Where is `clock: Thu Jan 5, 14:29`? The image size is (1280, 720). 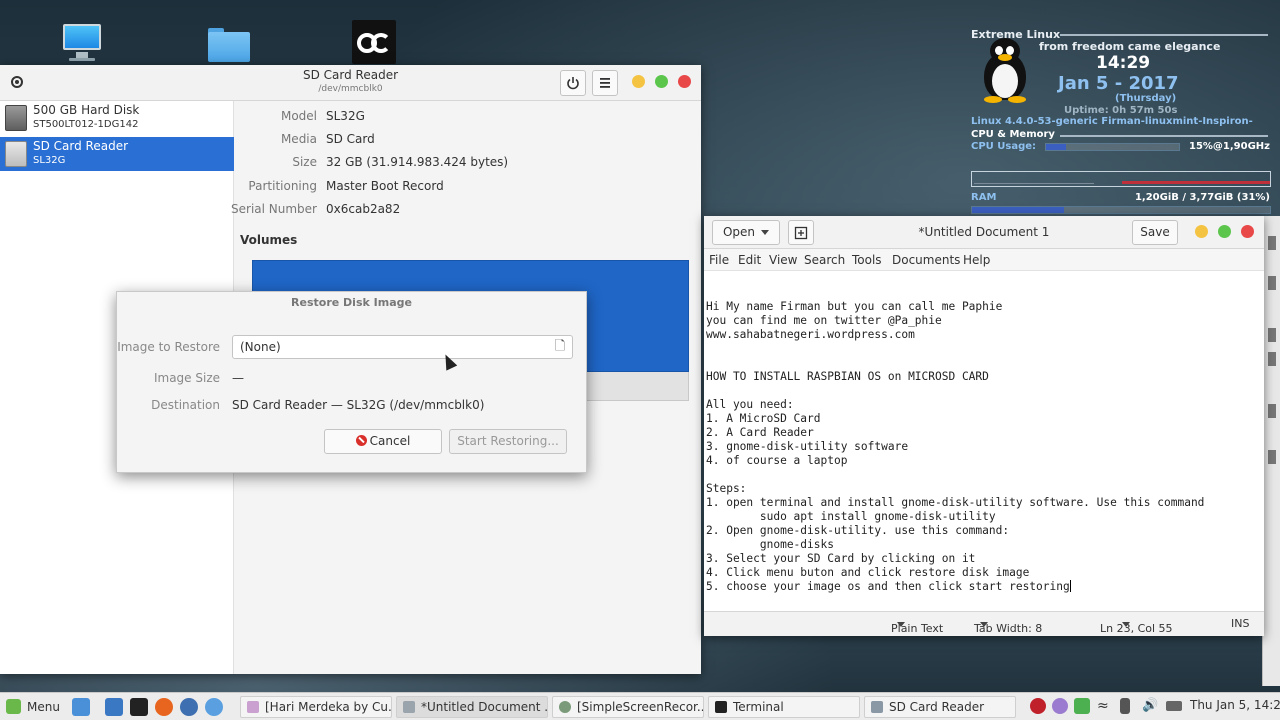 clock: Thu Jan 5, 14:29 is located at coordinates (1235, 705).